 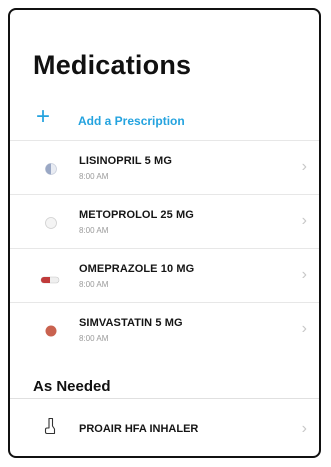 I want to click on add-prescription-label: Add a Prescription, so click(x=131, y=121).